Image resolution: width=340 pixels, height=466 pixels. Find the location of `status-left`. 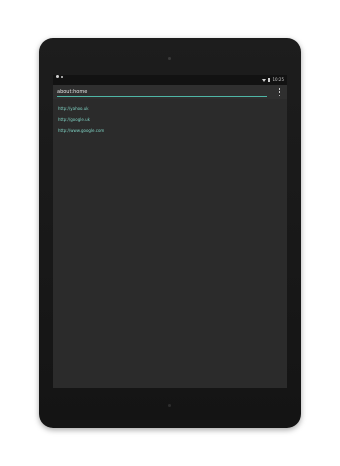

status-left is located at coordinates (59, 76).